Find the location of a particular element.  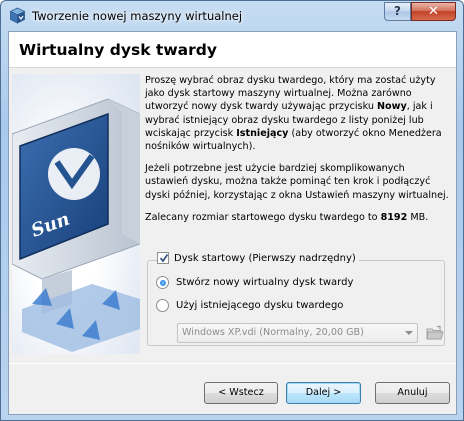

existing-disk-dropdown: Windows XP.vdi (Normalny, 20,00 GB) is located at coordinates (297, 333).